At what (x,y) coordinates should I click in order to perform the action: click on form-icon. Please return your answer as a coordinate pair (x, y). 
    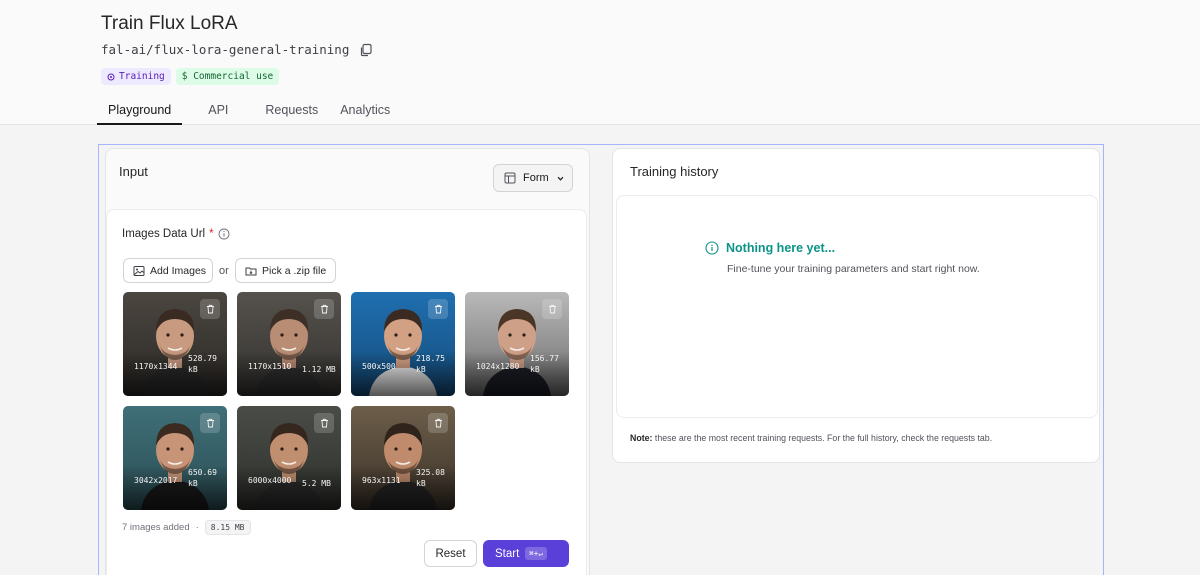
    Looking at the image, I should click on (510, 178).